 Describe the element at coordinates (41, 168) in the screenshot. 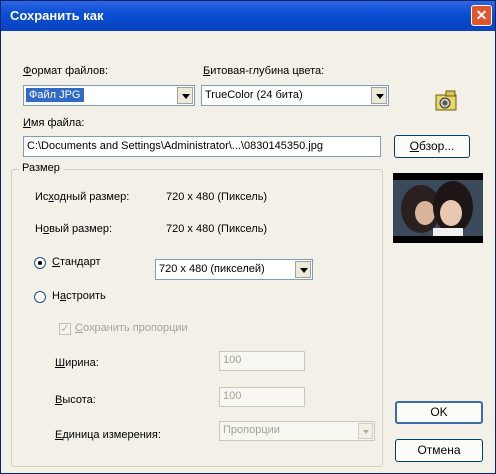

I see `size-group-title: Размер` at that location.